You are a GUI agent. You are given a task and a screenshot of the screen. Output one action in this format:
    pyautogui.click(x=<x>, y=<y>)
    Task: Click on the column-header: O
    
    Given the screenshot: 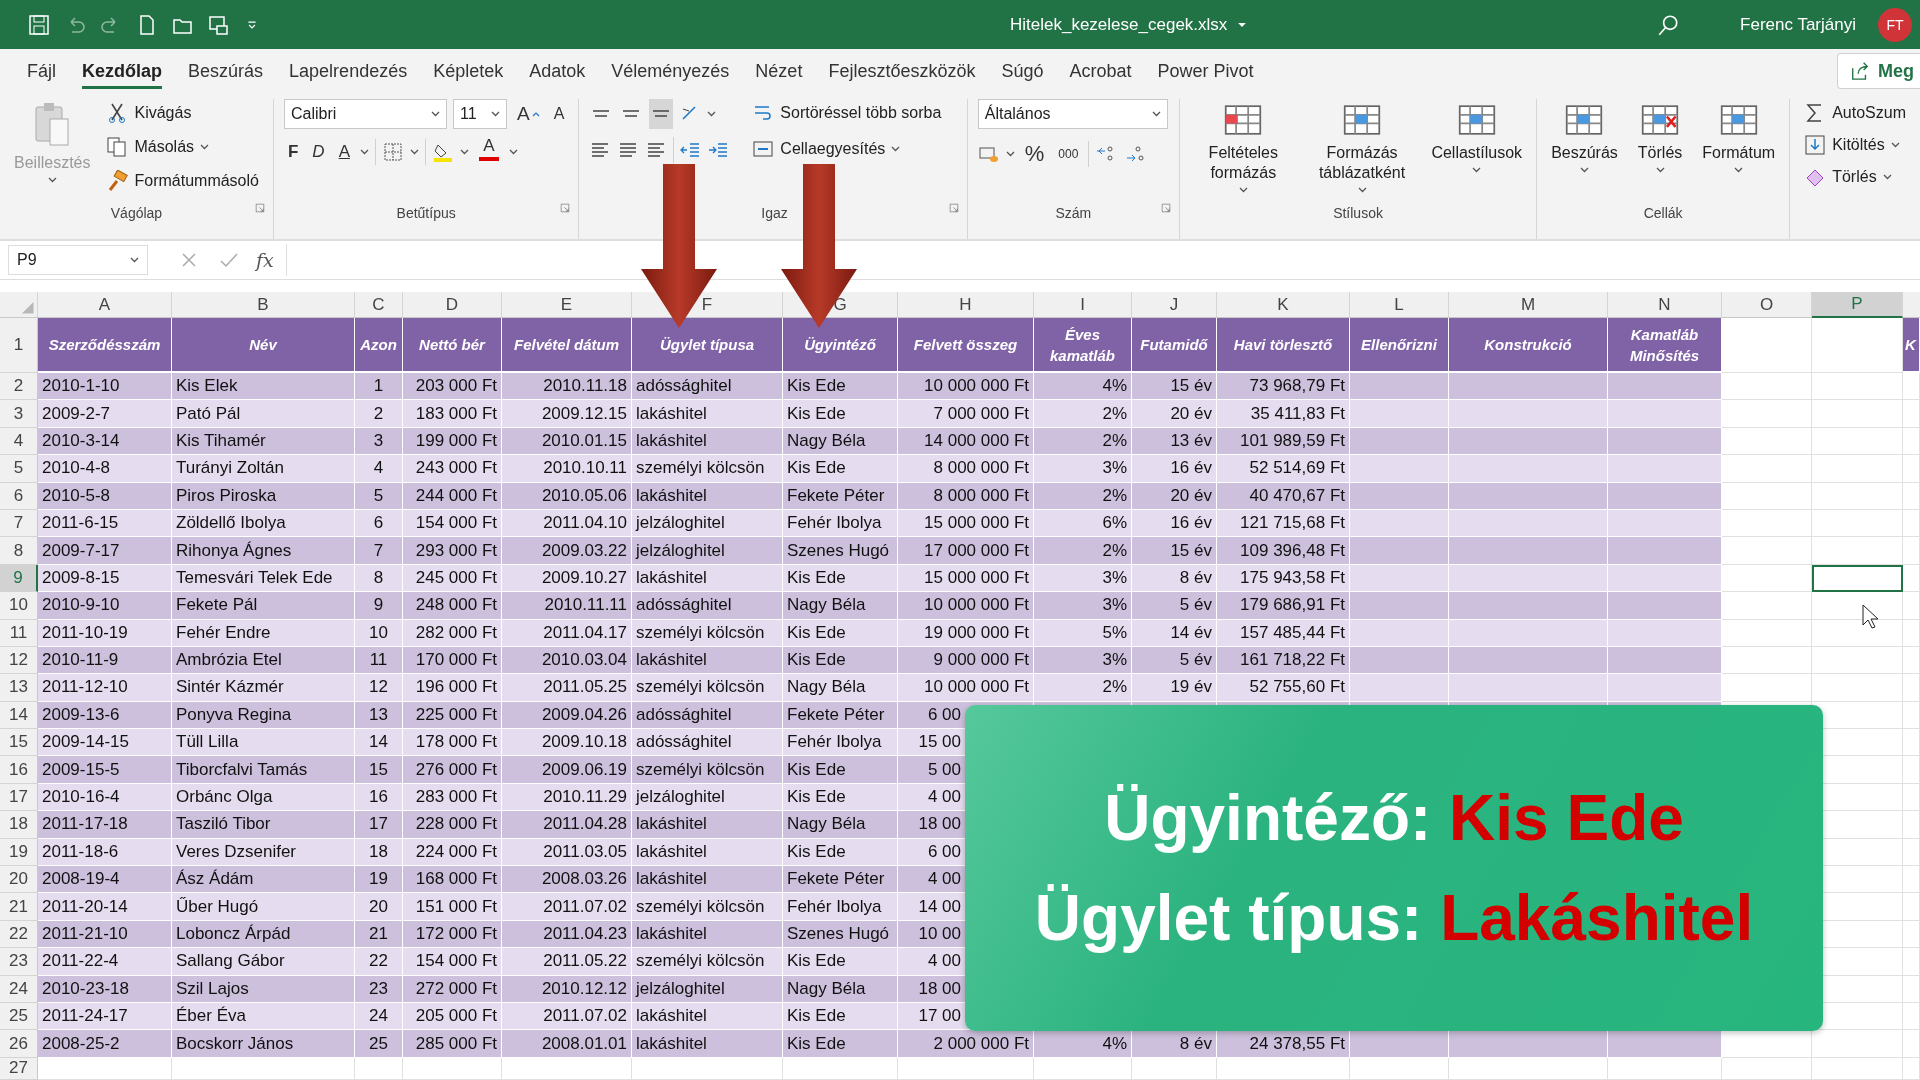 What is the action you would take?
    pyautogui.click(x=1767, y=305)
    